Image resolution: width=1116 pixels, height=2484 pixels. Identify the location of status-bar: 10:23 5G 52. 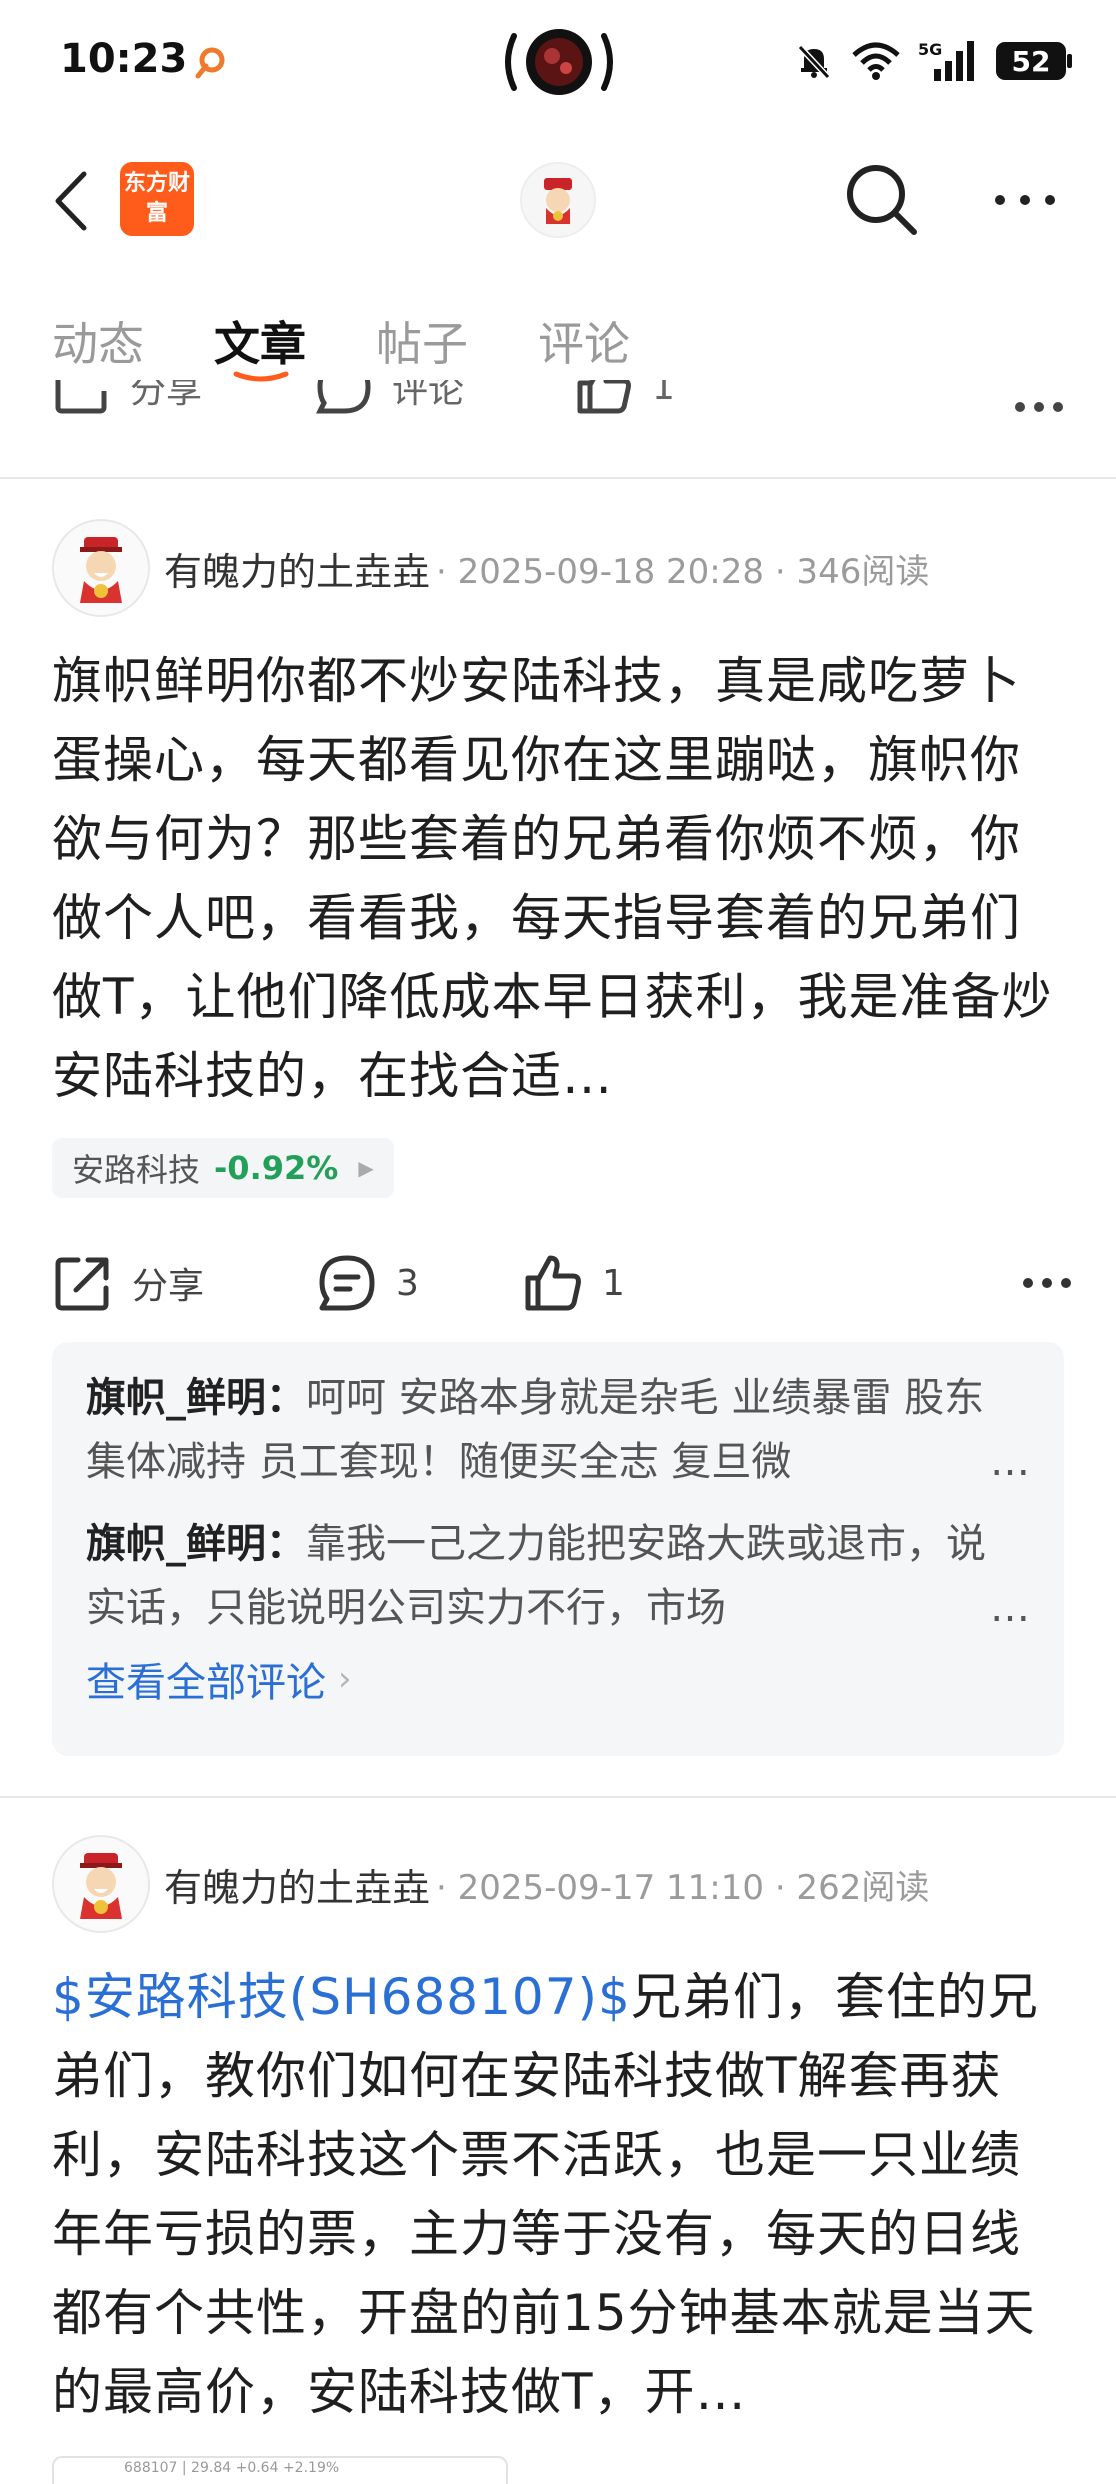
(558, 65).